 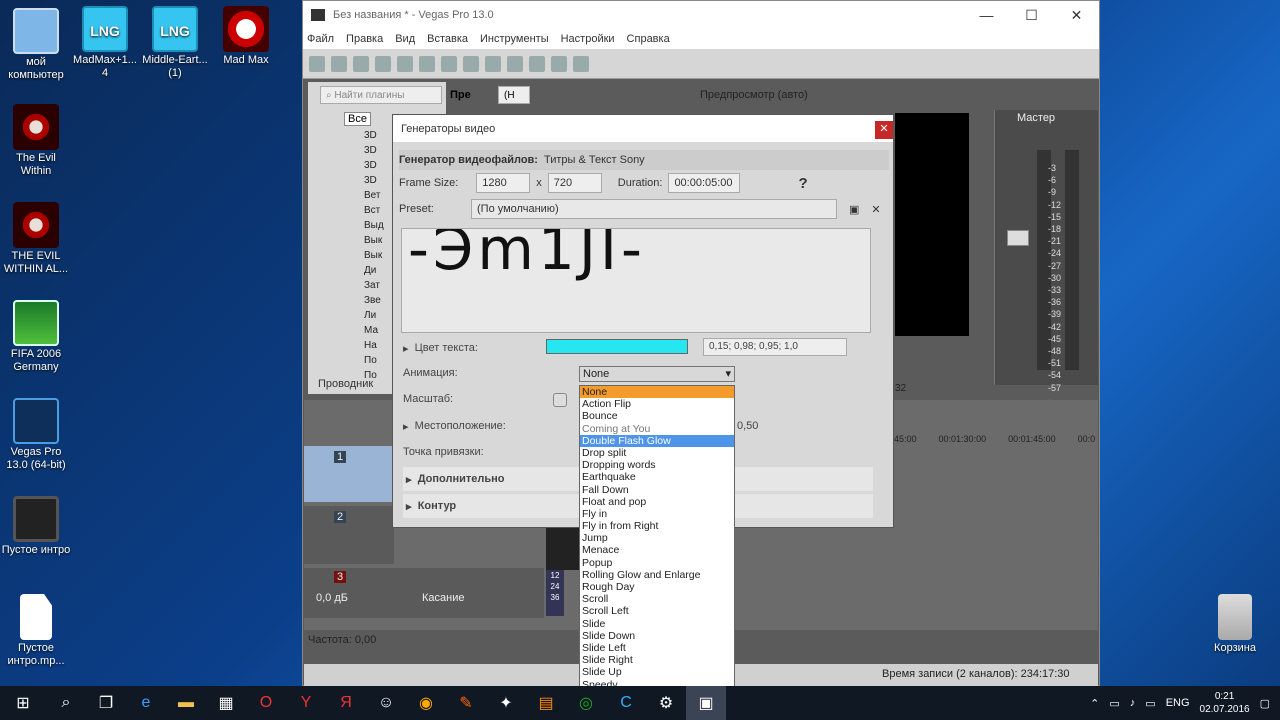 I want to click on close-button: ✕, so click(x=1076, y=15).